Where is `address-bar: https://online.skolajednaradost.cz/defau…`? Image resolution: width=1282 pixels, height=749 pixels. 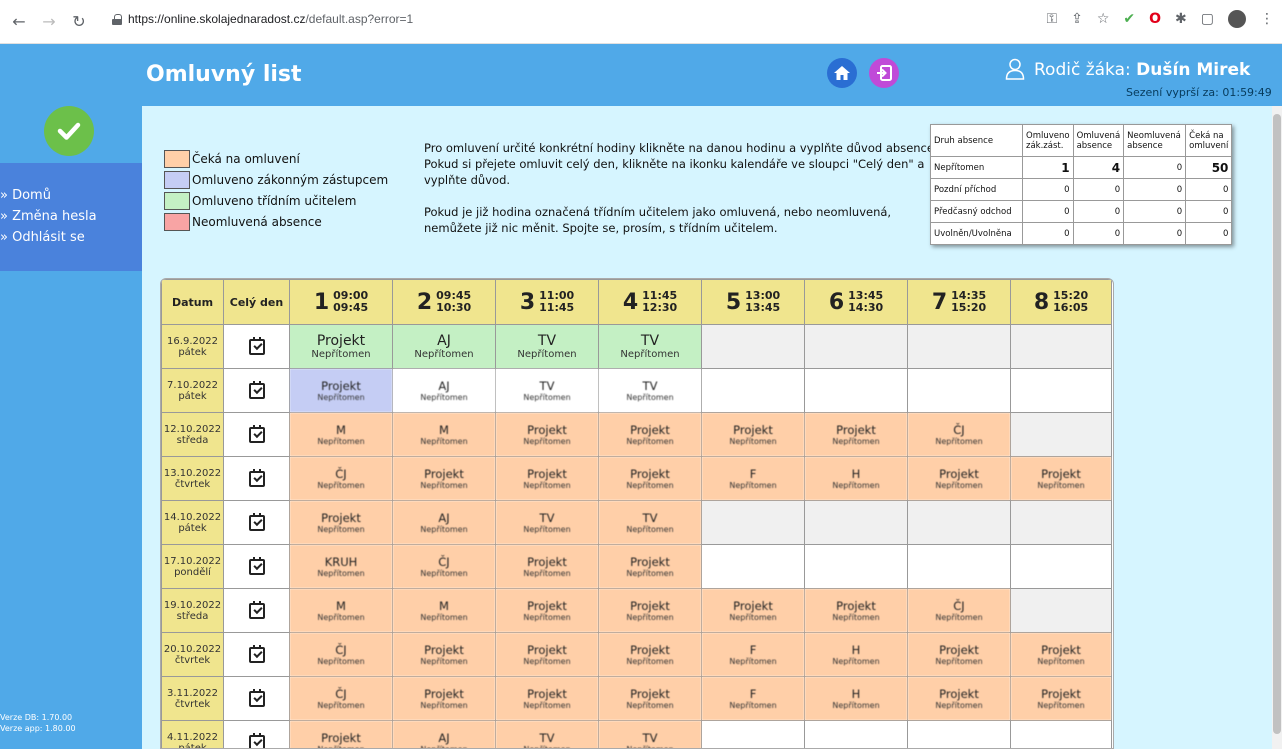 address-bar: https://online.skolajednaradost.cz/defau… is located at coordinates (262, 19).